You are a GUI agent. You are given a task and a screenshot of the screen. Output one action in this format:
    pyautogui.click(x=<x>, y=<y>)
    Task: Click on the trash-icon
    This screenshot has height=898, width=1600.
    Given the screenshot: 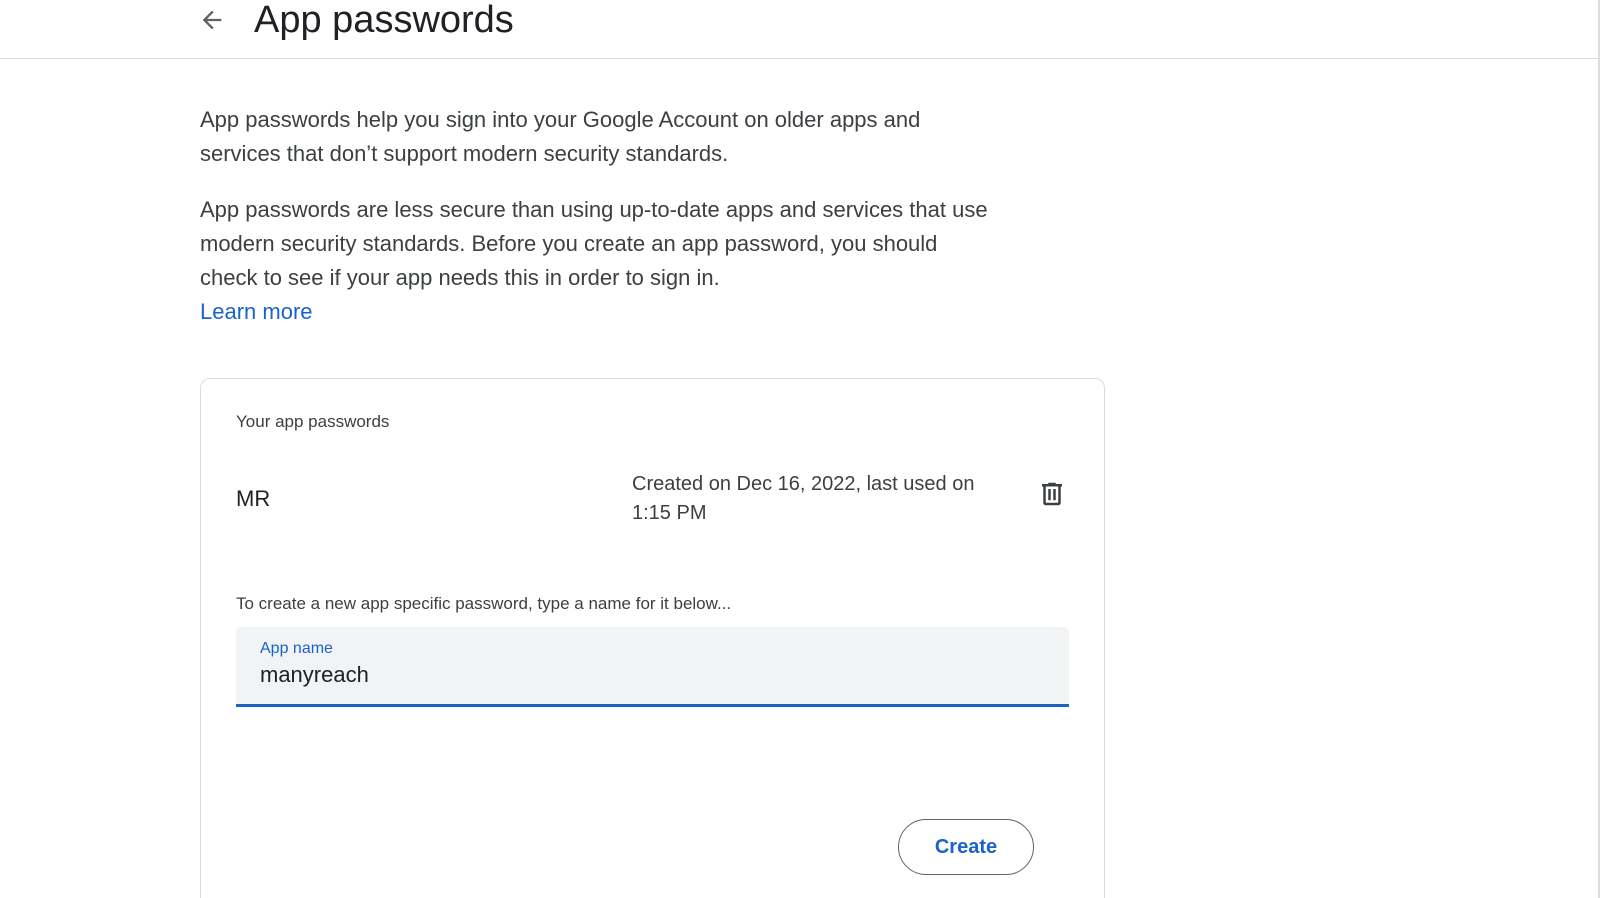 What is the action you would take?
    pyautogui.click(x=1052, y=496)
    